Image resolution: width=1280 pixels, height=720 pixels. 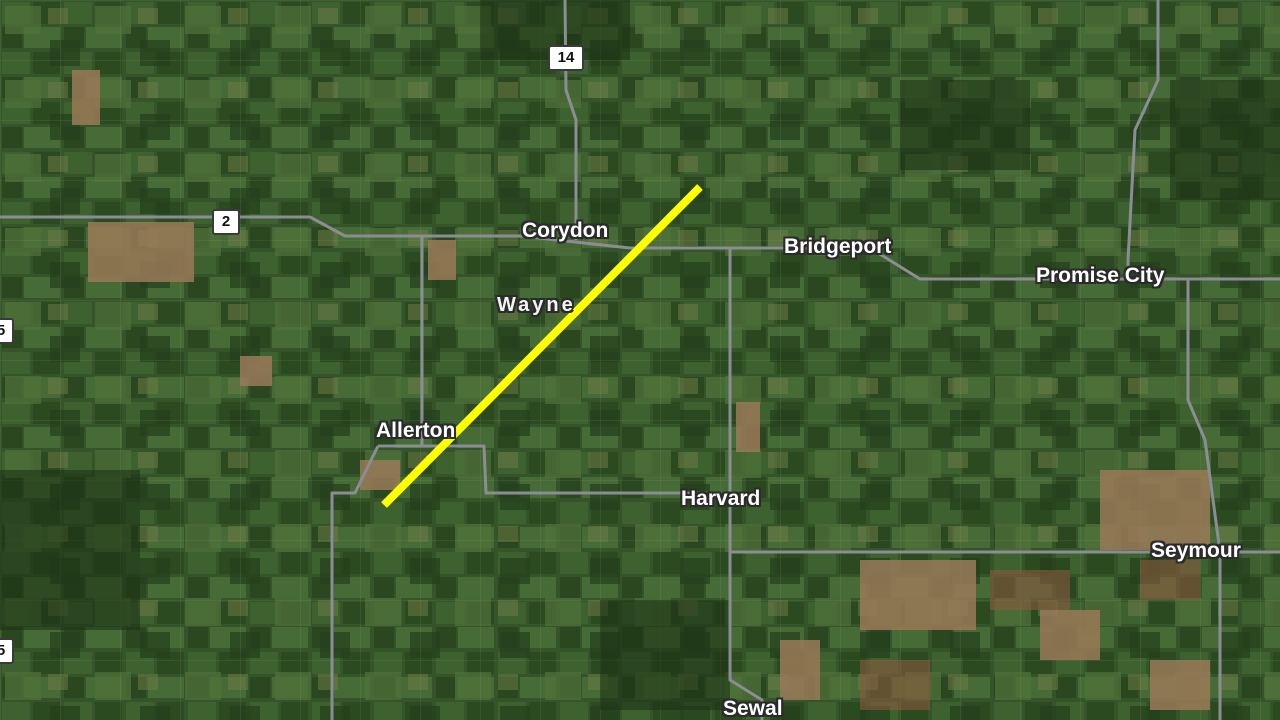 I want to click on county-label-wayne: Wayne, so click(x=536, y=305).